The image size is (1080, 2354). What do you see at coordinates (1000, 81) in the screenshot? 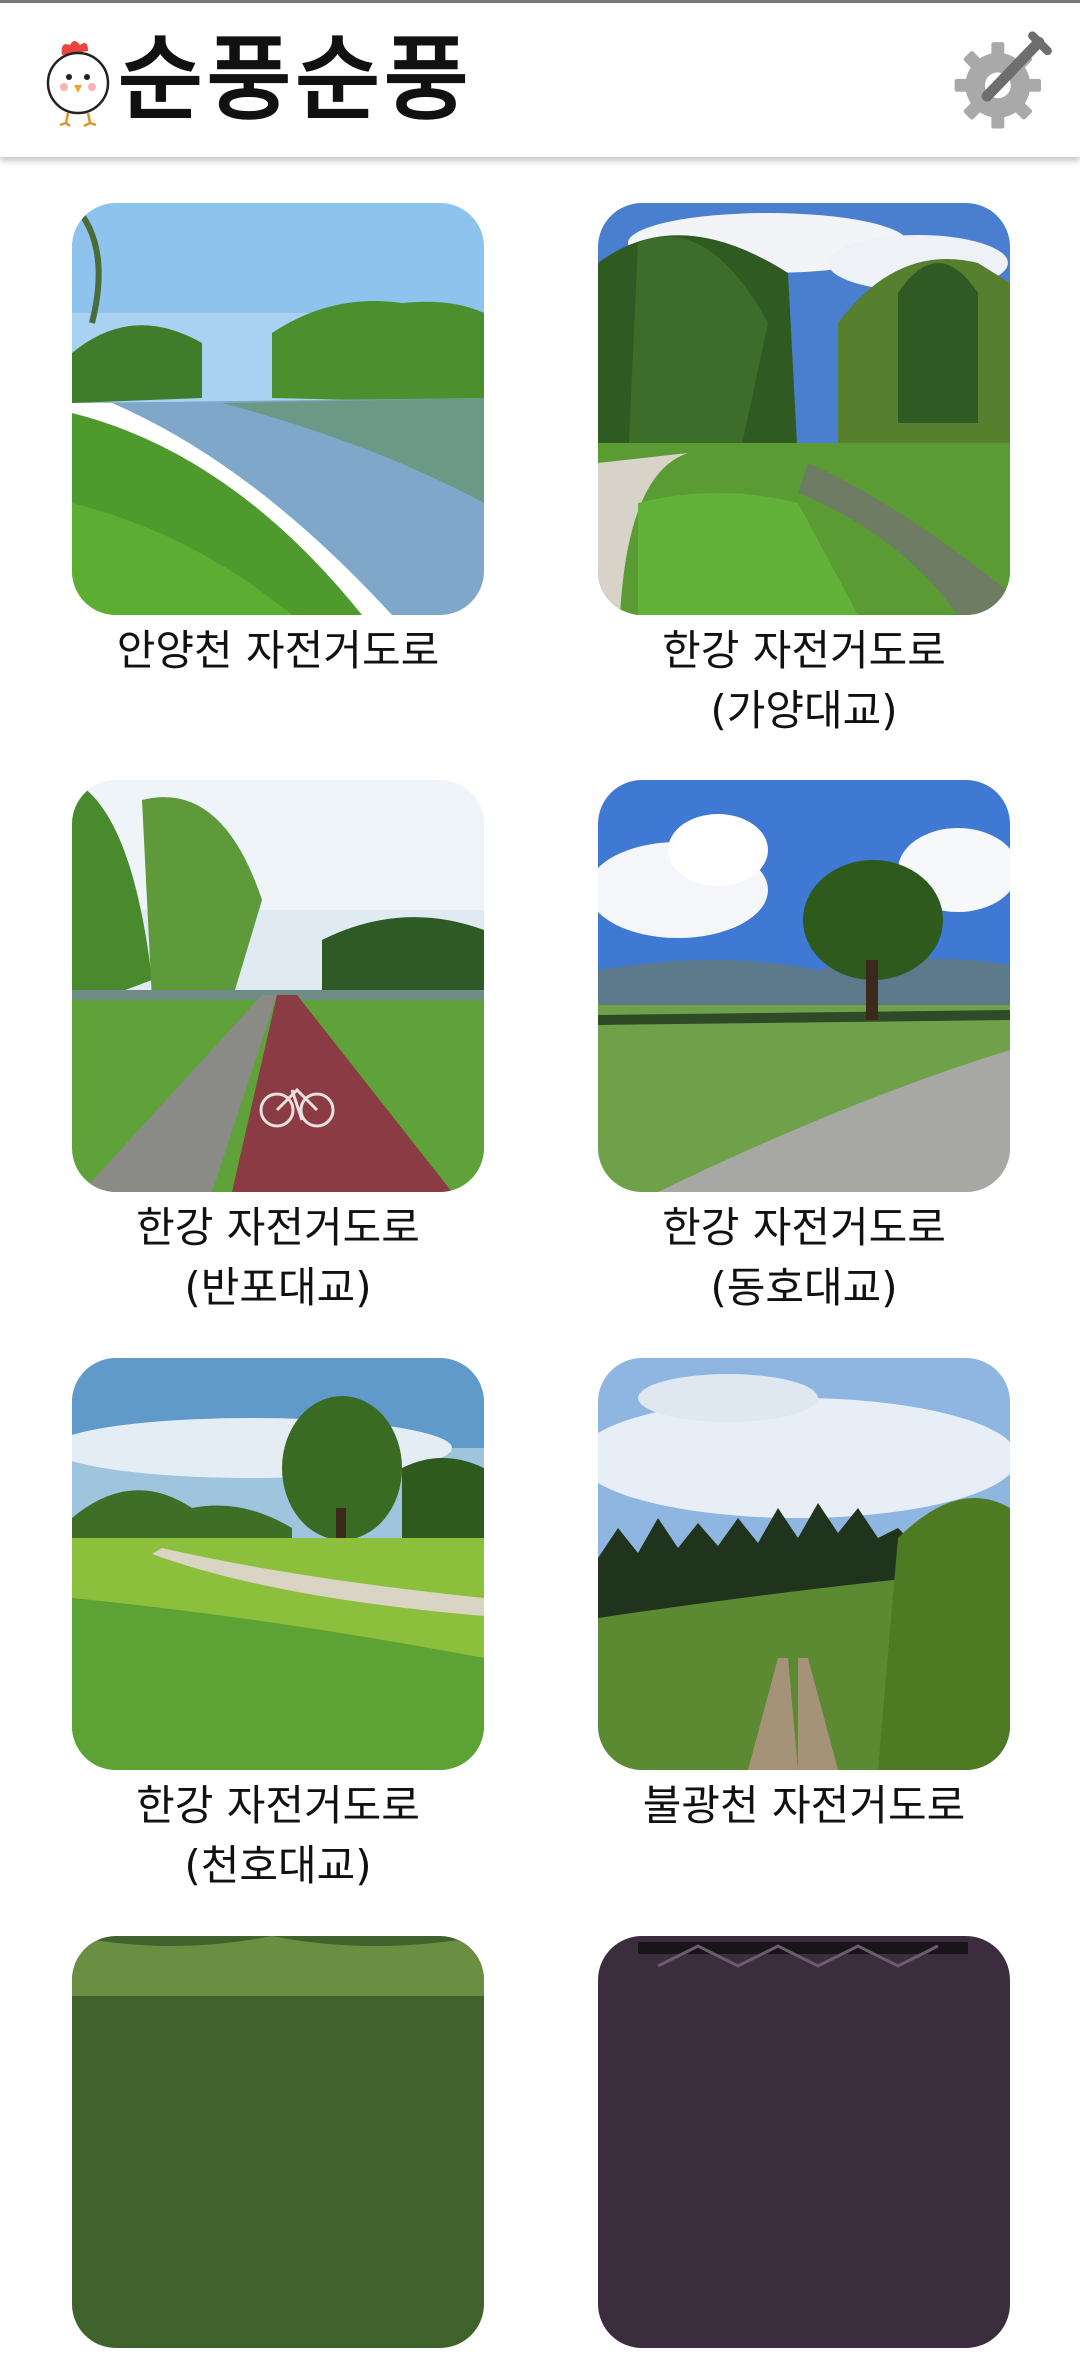
I see `settings-gear-icon` at bounding box center [1000, 81].